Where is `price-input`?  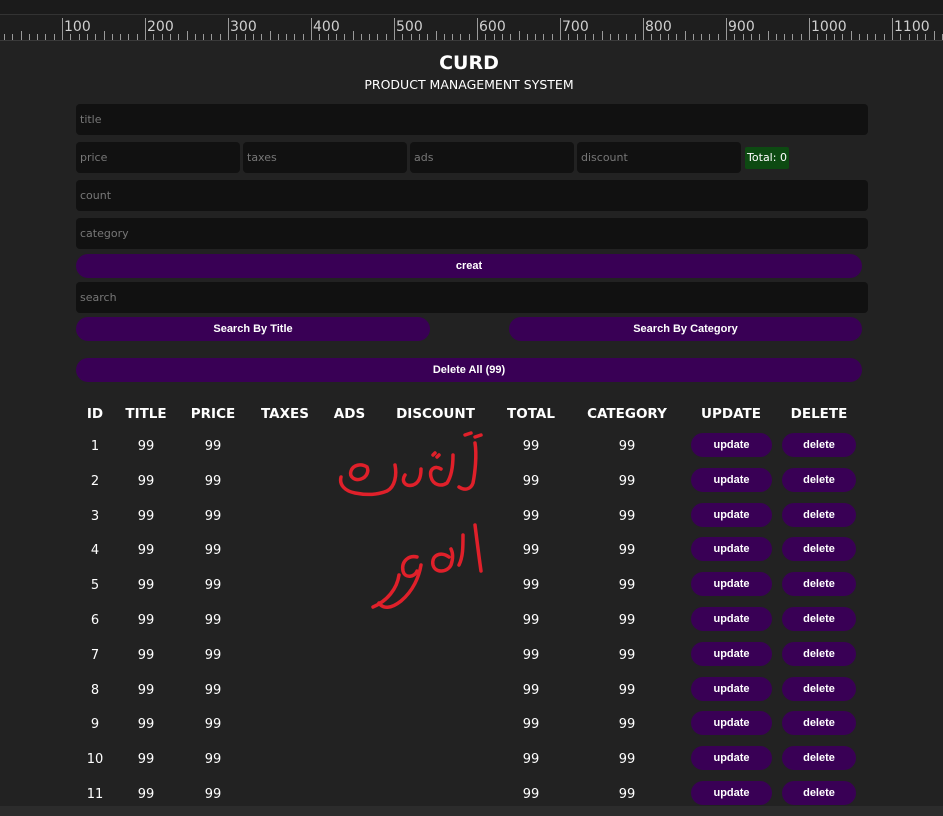
price-input is located at coordinates (158, 157).